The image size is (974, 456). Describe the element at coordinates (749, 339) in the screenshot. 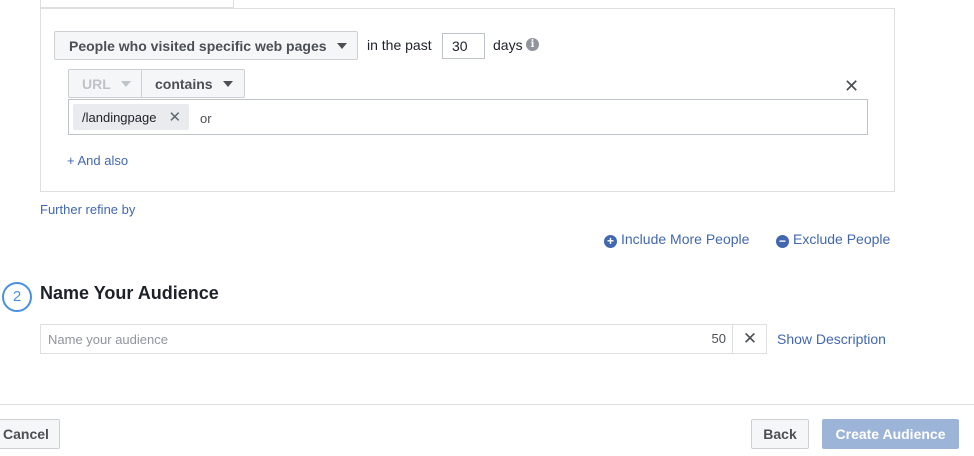

I see `clear-name-close-icon: ✕` at that location.